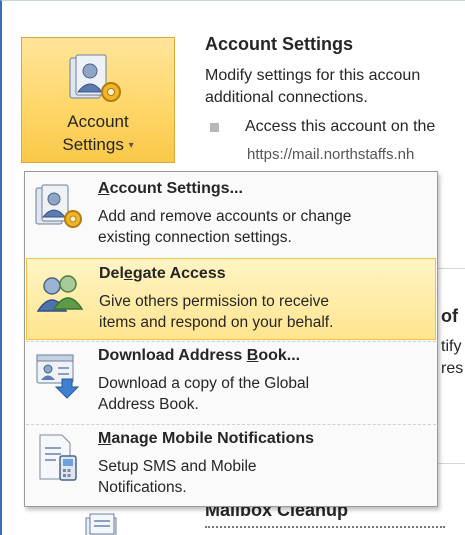  I want to click on account-url-link: https://mail.northstaffs.nh, so click(330, 154).